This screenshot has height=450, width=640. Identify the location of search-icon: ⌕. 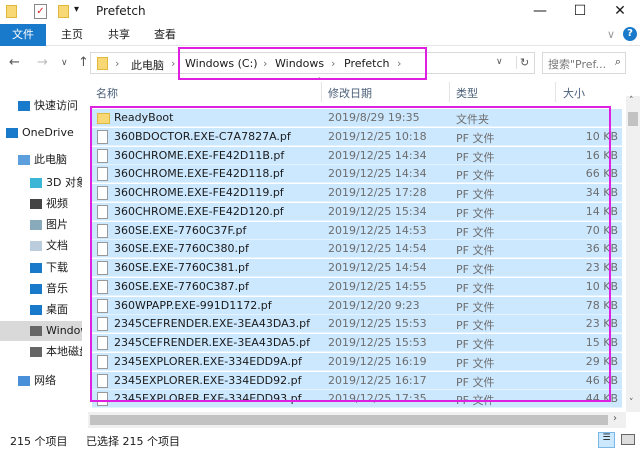
(617, 61).